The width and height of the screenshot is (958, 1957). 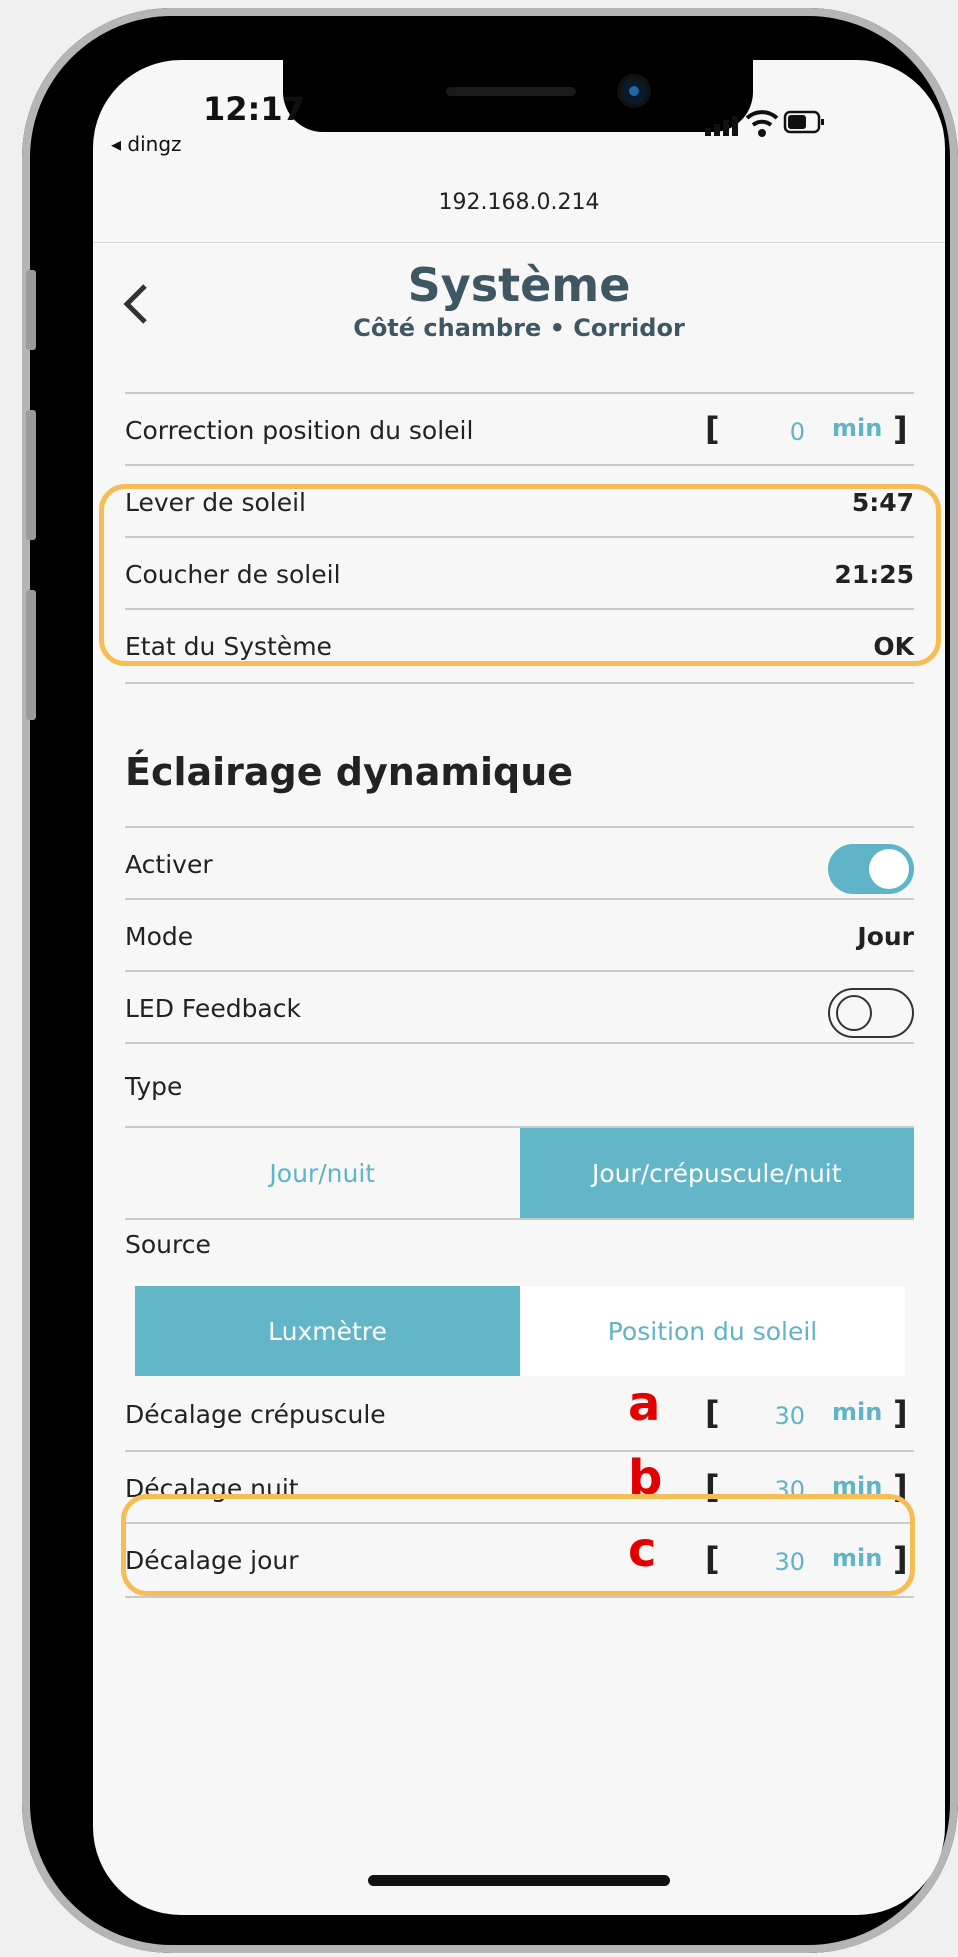 I want to click on correction-row: Correction position du soleil [ 0 min ], so click(x=519, y=428).